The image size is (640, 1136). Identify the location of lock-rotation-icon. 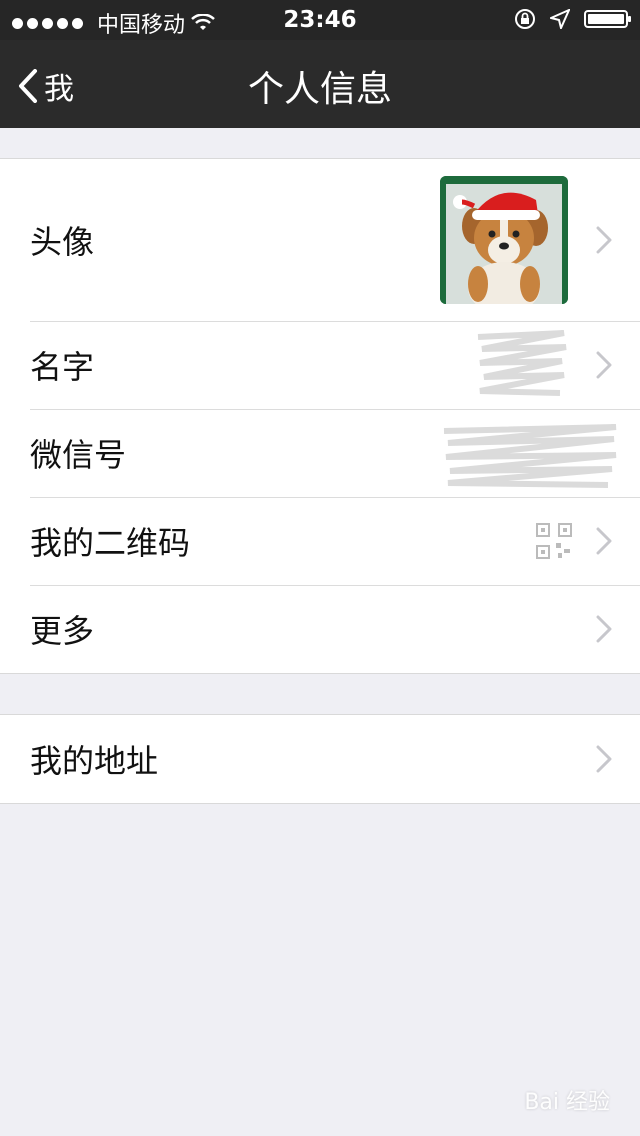
(525, 19).